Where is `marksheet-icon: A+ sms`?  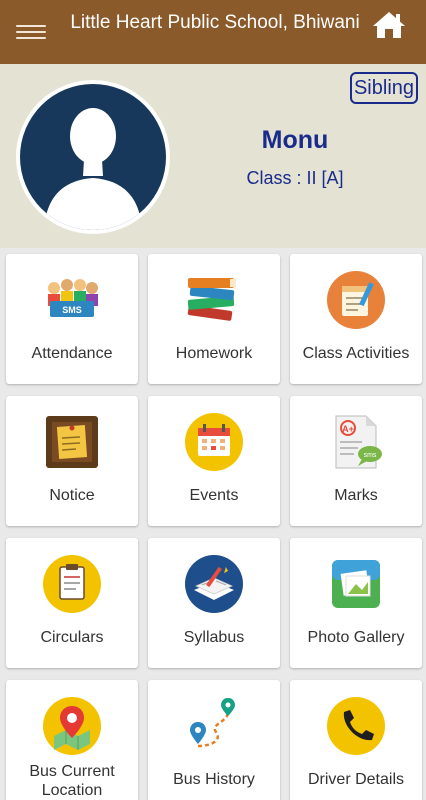 marksheet-icon: A+ sms is located at coordinates (356, 442).